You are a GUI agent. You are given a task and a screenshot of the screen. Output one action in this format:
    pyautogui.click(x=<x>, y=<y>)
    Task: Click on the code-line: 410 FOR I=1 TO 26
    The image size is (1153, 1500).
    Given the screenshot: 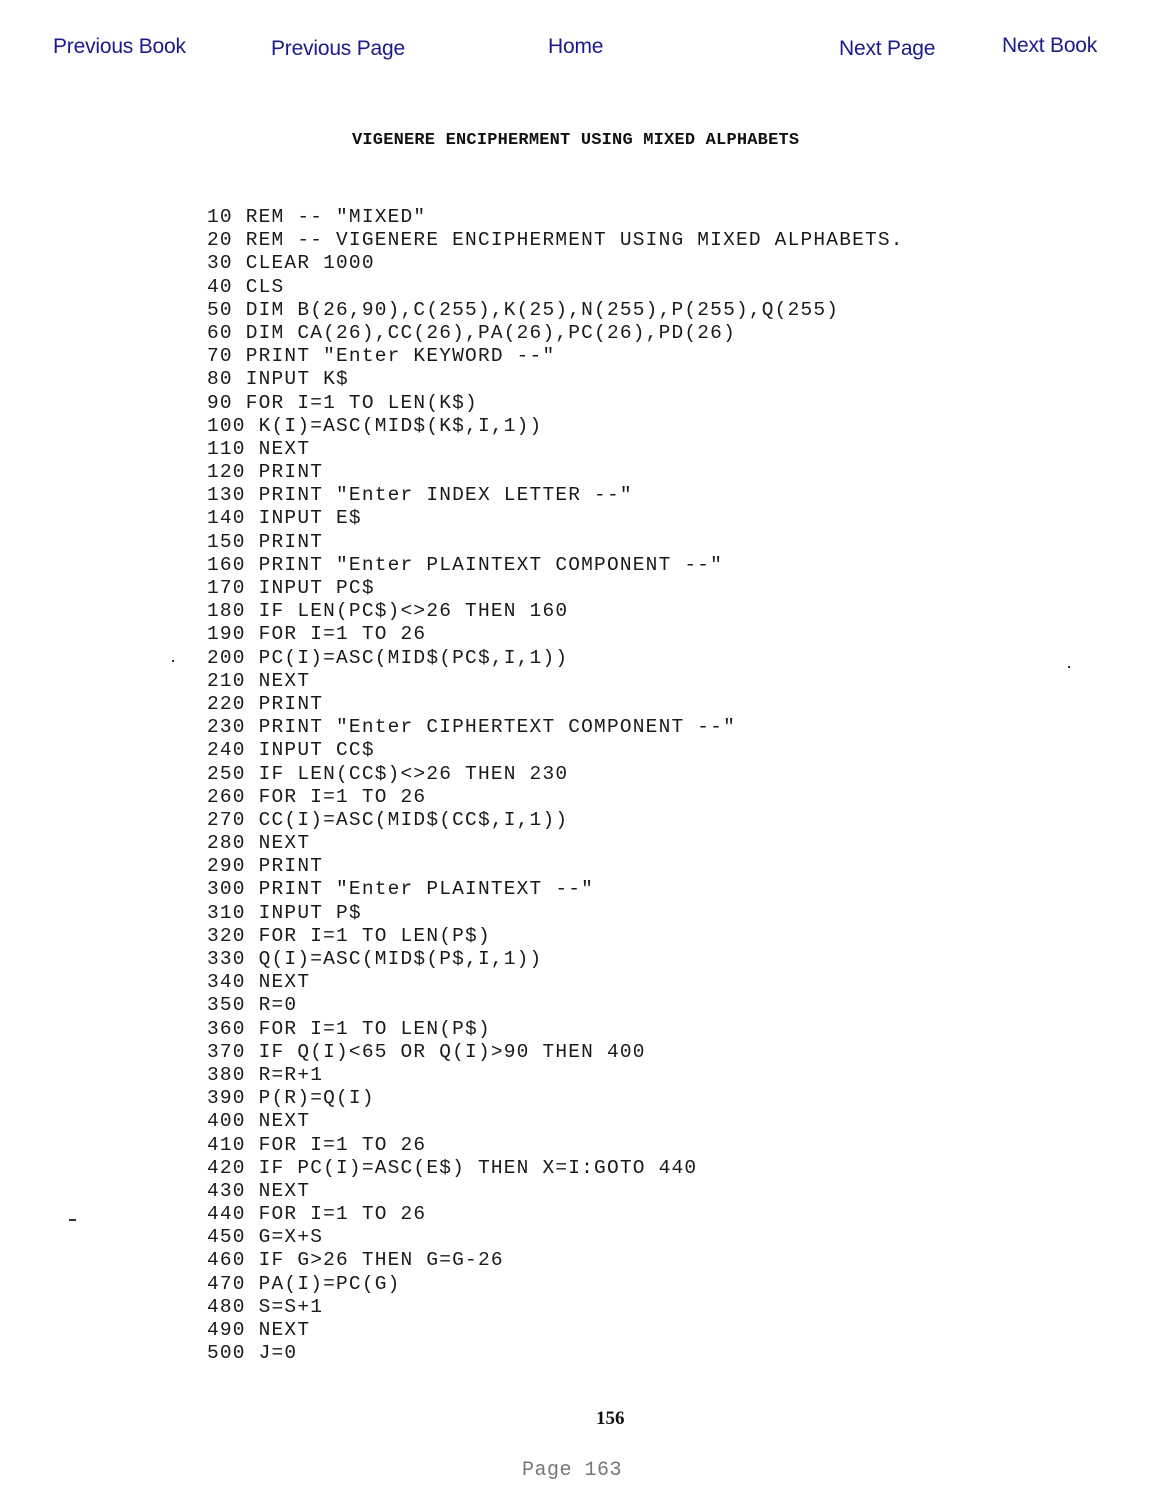 What is the action you would take?
    pyautogui.click(x=317, y=1144)
    